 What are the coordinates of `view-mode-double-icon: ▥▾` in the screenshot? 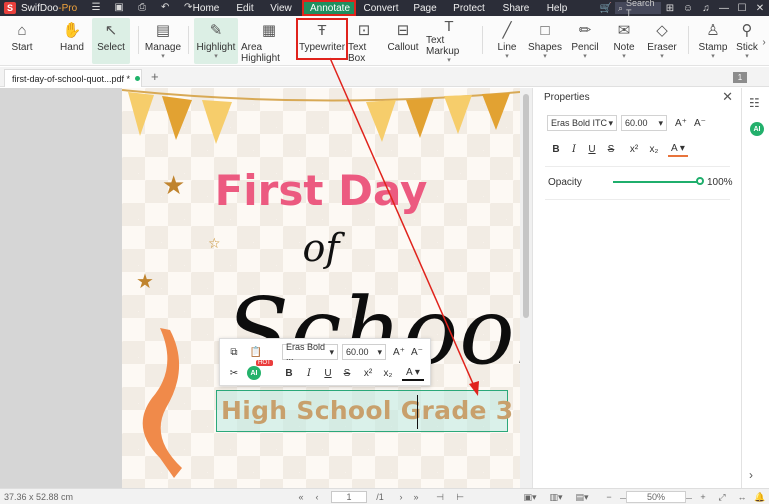 It's located at (556, 497).